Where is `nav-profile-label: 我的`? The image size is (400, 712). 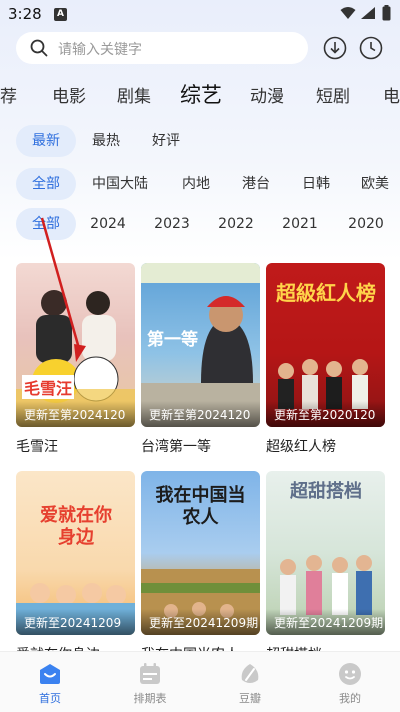
nav-profile-label: 我的 is located at coordinates (350, 698).